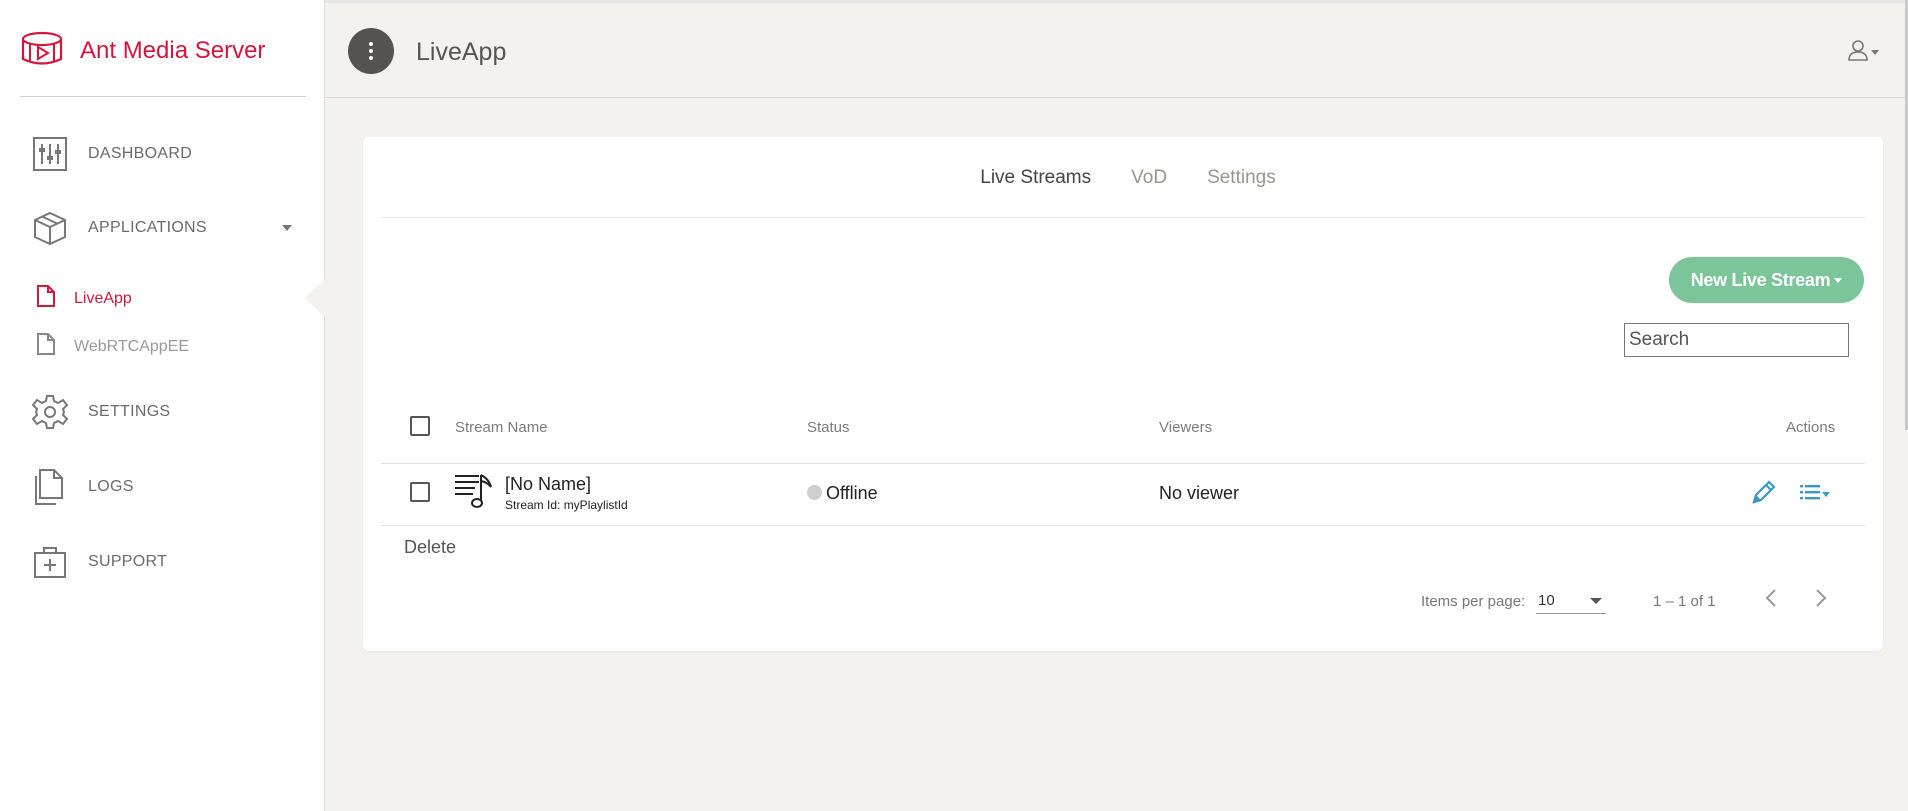 The height and width of the screenshot is (811, 1908). I want to click on tab-vod: VoD, so click(1149, 178).